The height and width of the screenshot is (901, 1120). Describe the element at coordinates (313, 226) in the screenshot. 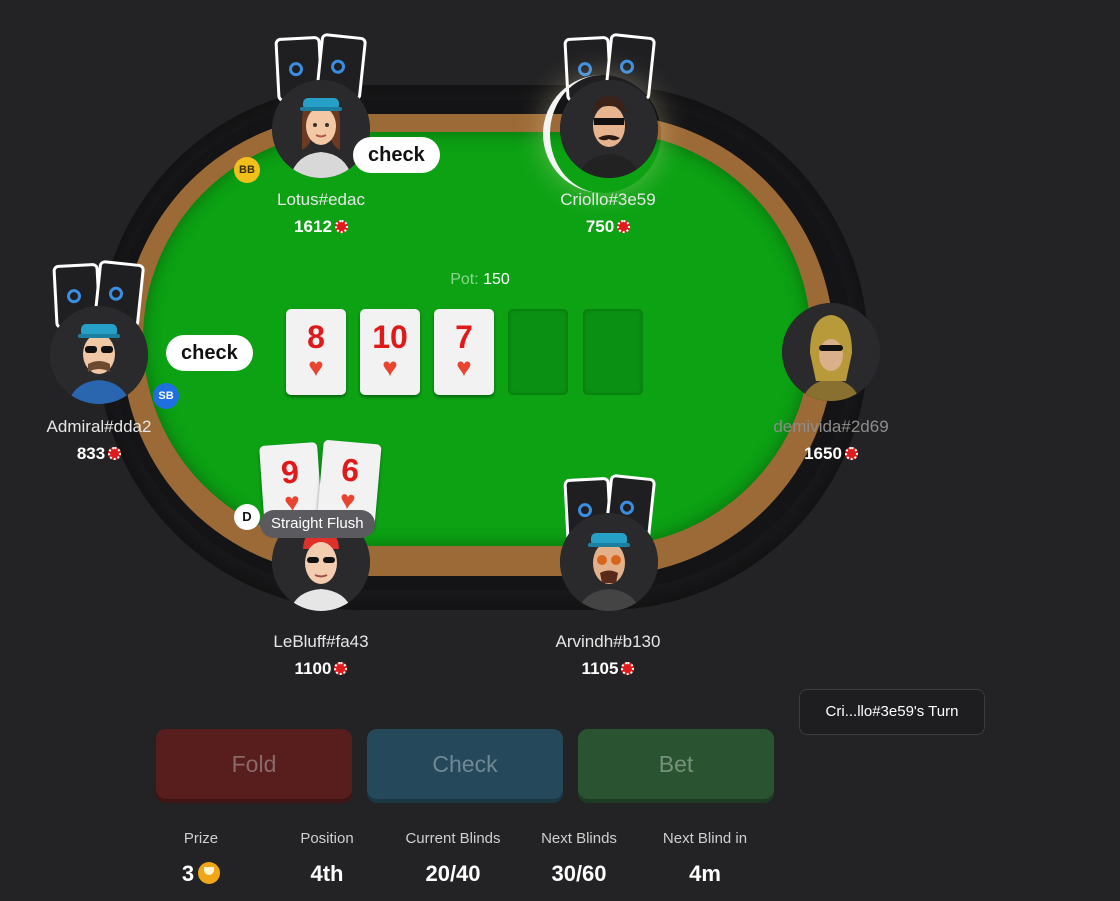

I see `stack-amount: 1612` at that location.